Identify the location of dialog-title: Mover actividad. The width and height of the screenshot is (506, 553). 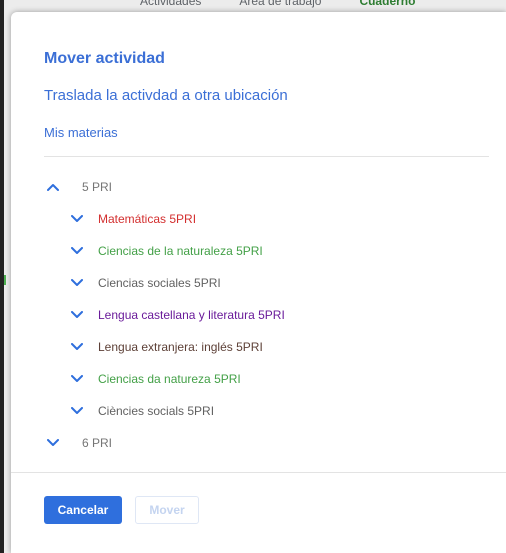
(104, 58).